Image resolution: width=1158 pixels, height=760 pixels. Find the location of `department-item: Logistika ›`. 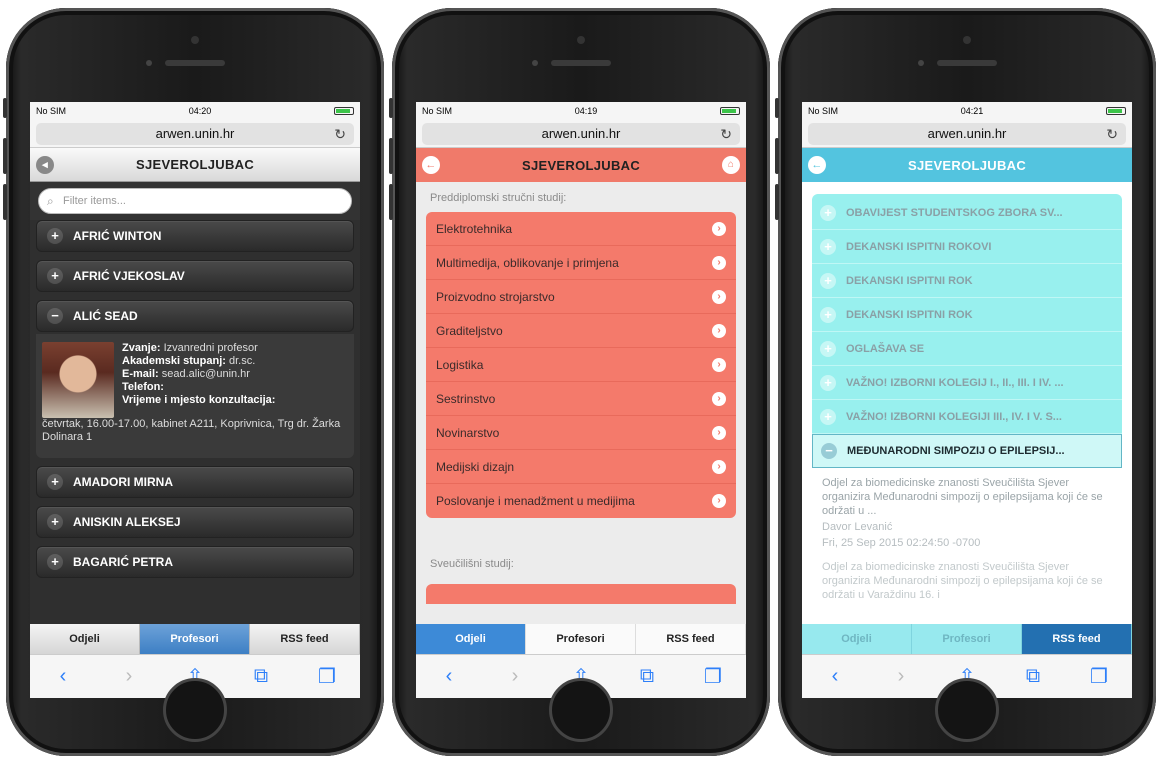

department-item: Logistika › is located at coordinates (581, 365).